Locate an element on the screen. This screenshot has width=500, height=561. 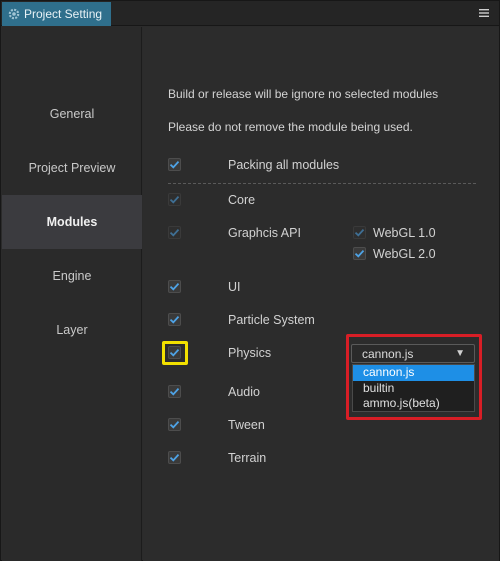
packing-all-label: Packing all modules is located at coordinates (284, 165).